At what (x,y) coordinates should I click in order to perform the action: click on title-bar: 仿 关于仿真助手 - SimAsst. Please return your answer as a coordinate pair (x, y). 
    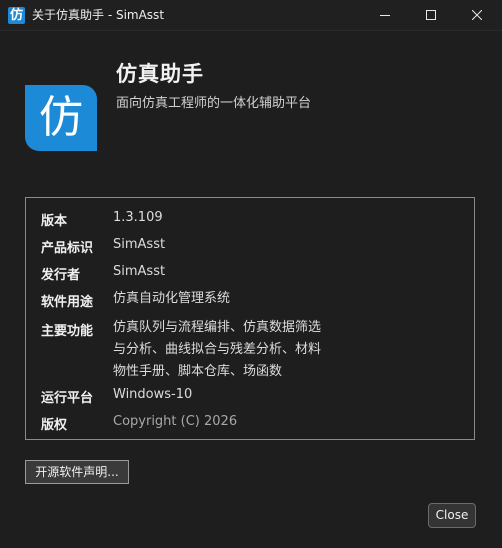
    Looking at the image, I should click on (251, 15).